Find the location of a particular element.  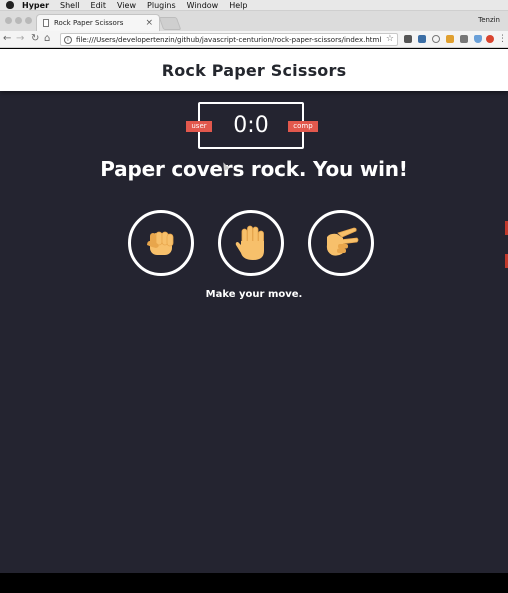

back-button: ← is located at coordinates (7, 39).